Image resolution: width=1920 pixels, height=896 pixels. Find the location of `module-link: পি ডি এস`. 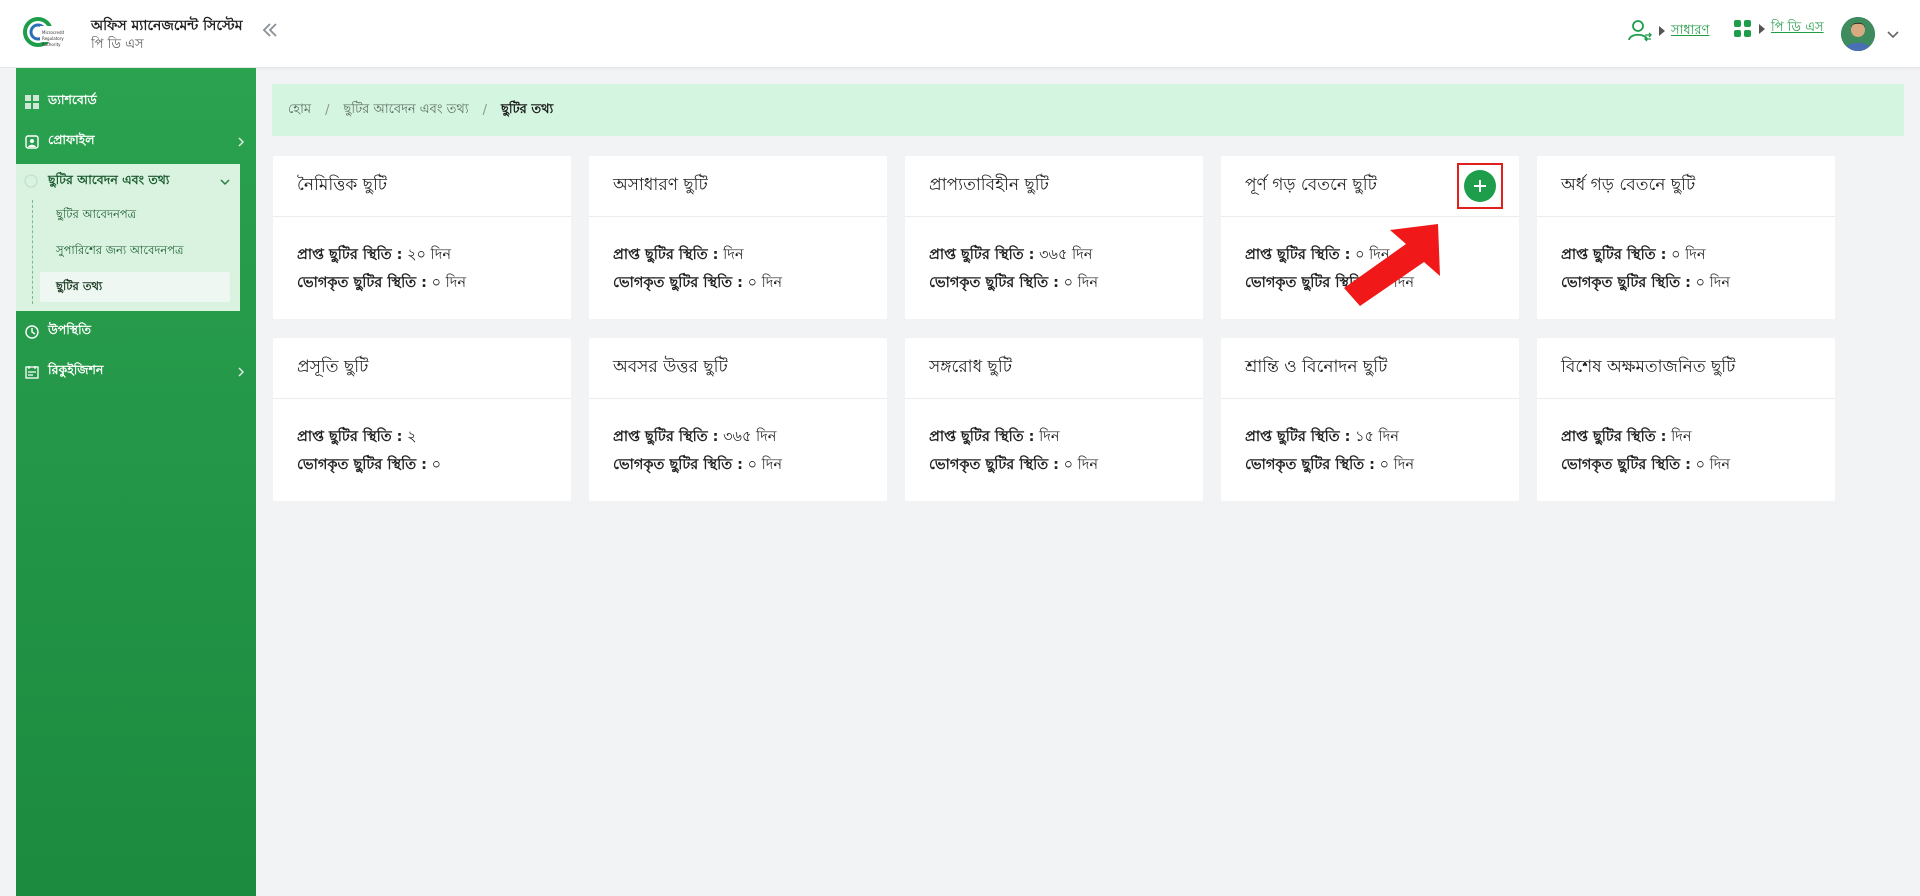

module-link: পি ডি এস is located at coordinates (1797, 28).